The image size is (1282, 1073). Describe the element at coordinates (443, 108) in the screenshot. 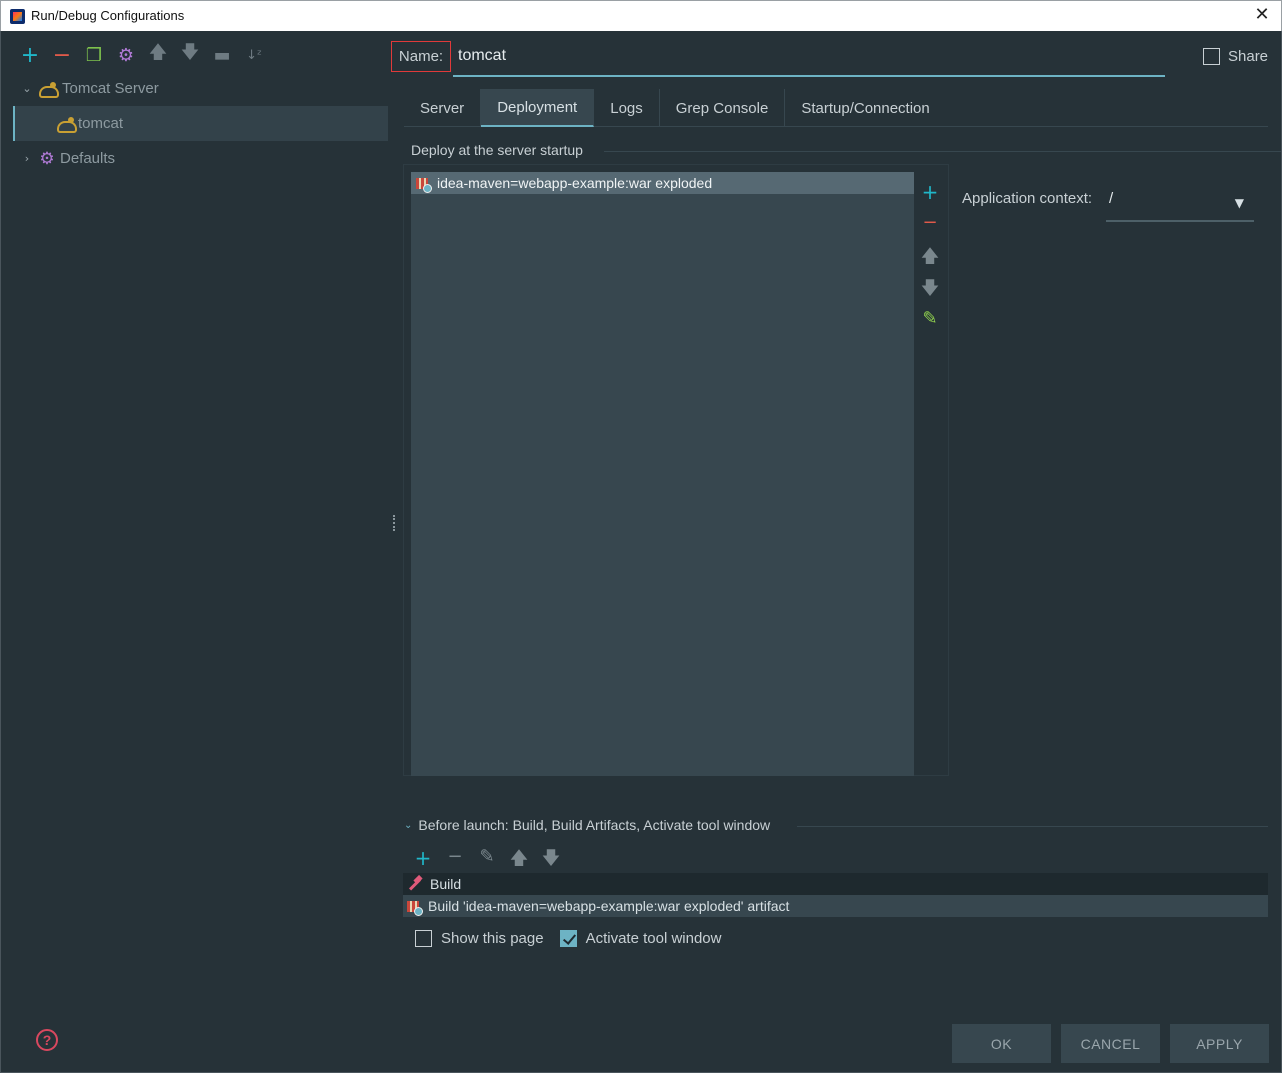

I see `tab-server: Server` at that location.